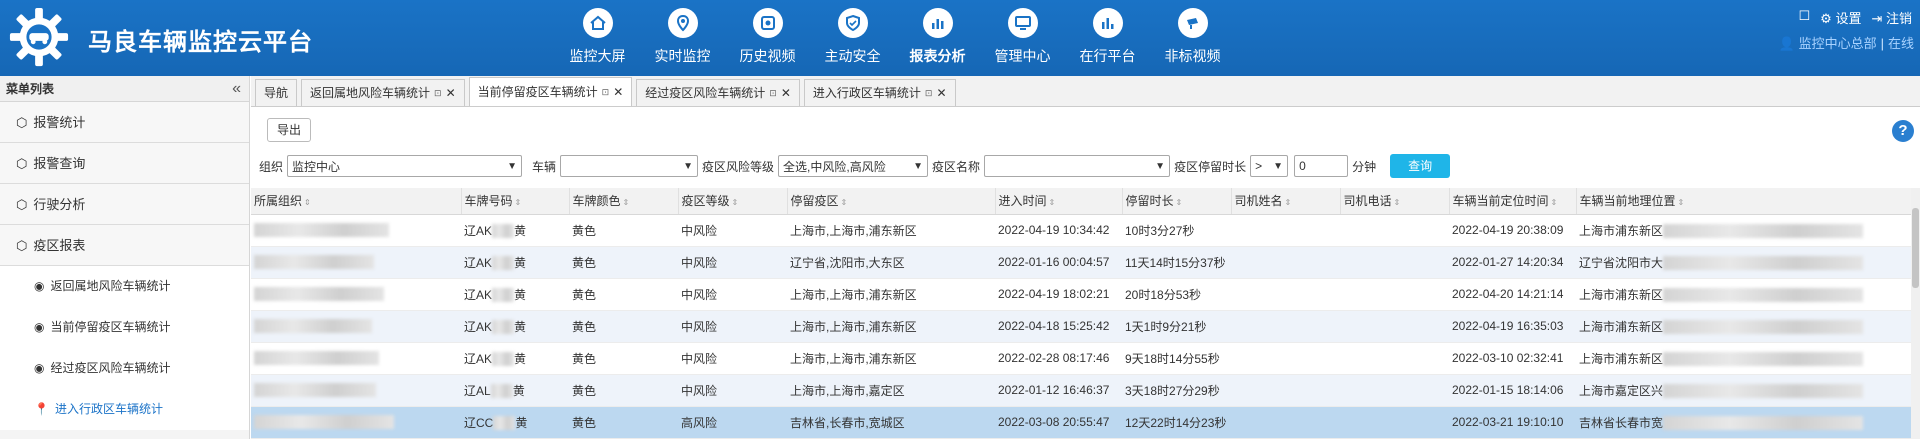  What do you see at coordinates (1805, 17) in the screenshot?
I see `message-icon: ☐` at bounding box center [1805, 17].